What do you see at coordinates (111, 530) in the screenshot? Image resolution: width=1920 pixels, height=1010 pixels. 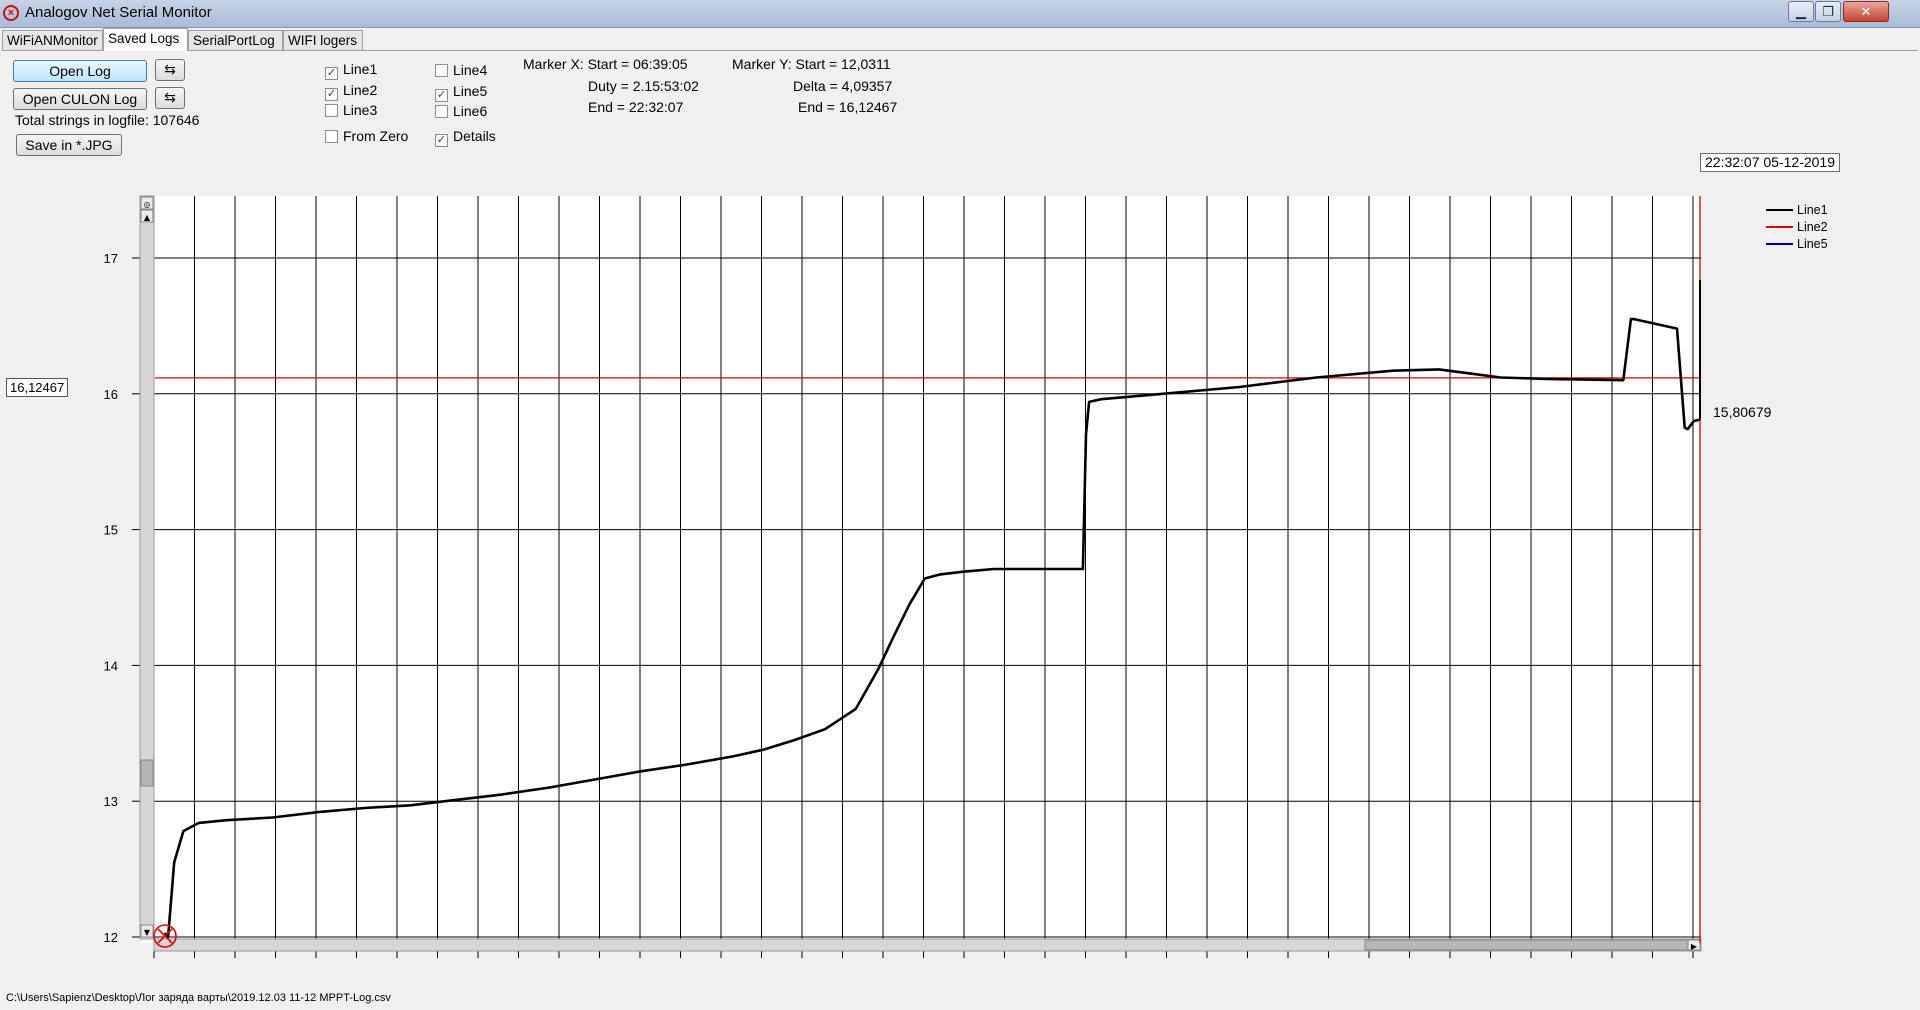 I see `y-tick-label: 15` at bounding box center [111, 530].